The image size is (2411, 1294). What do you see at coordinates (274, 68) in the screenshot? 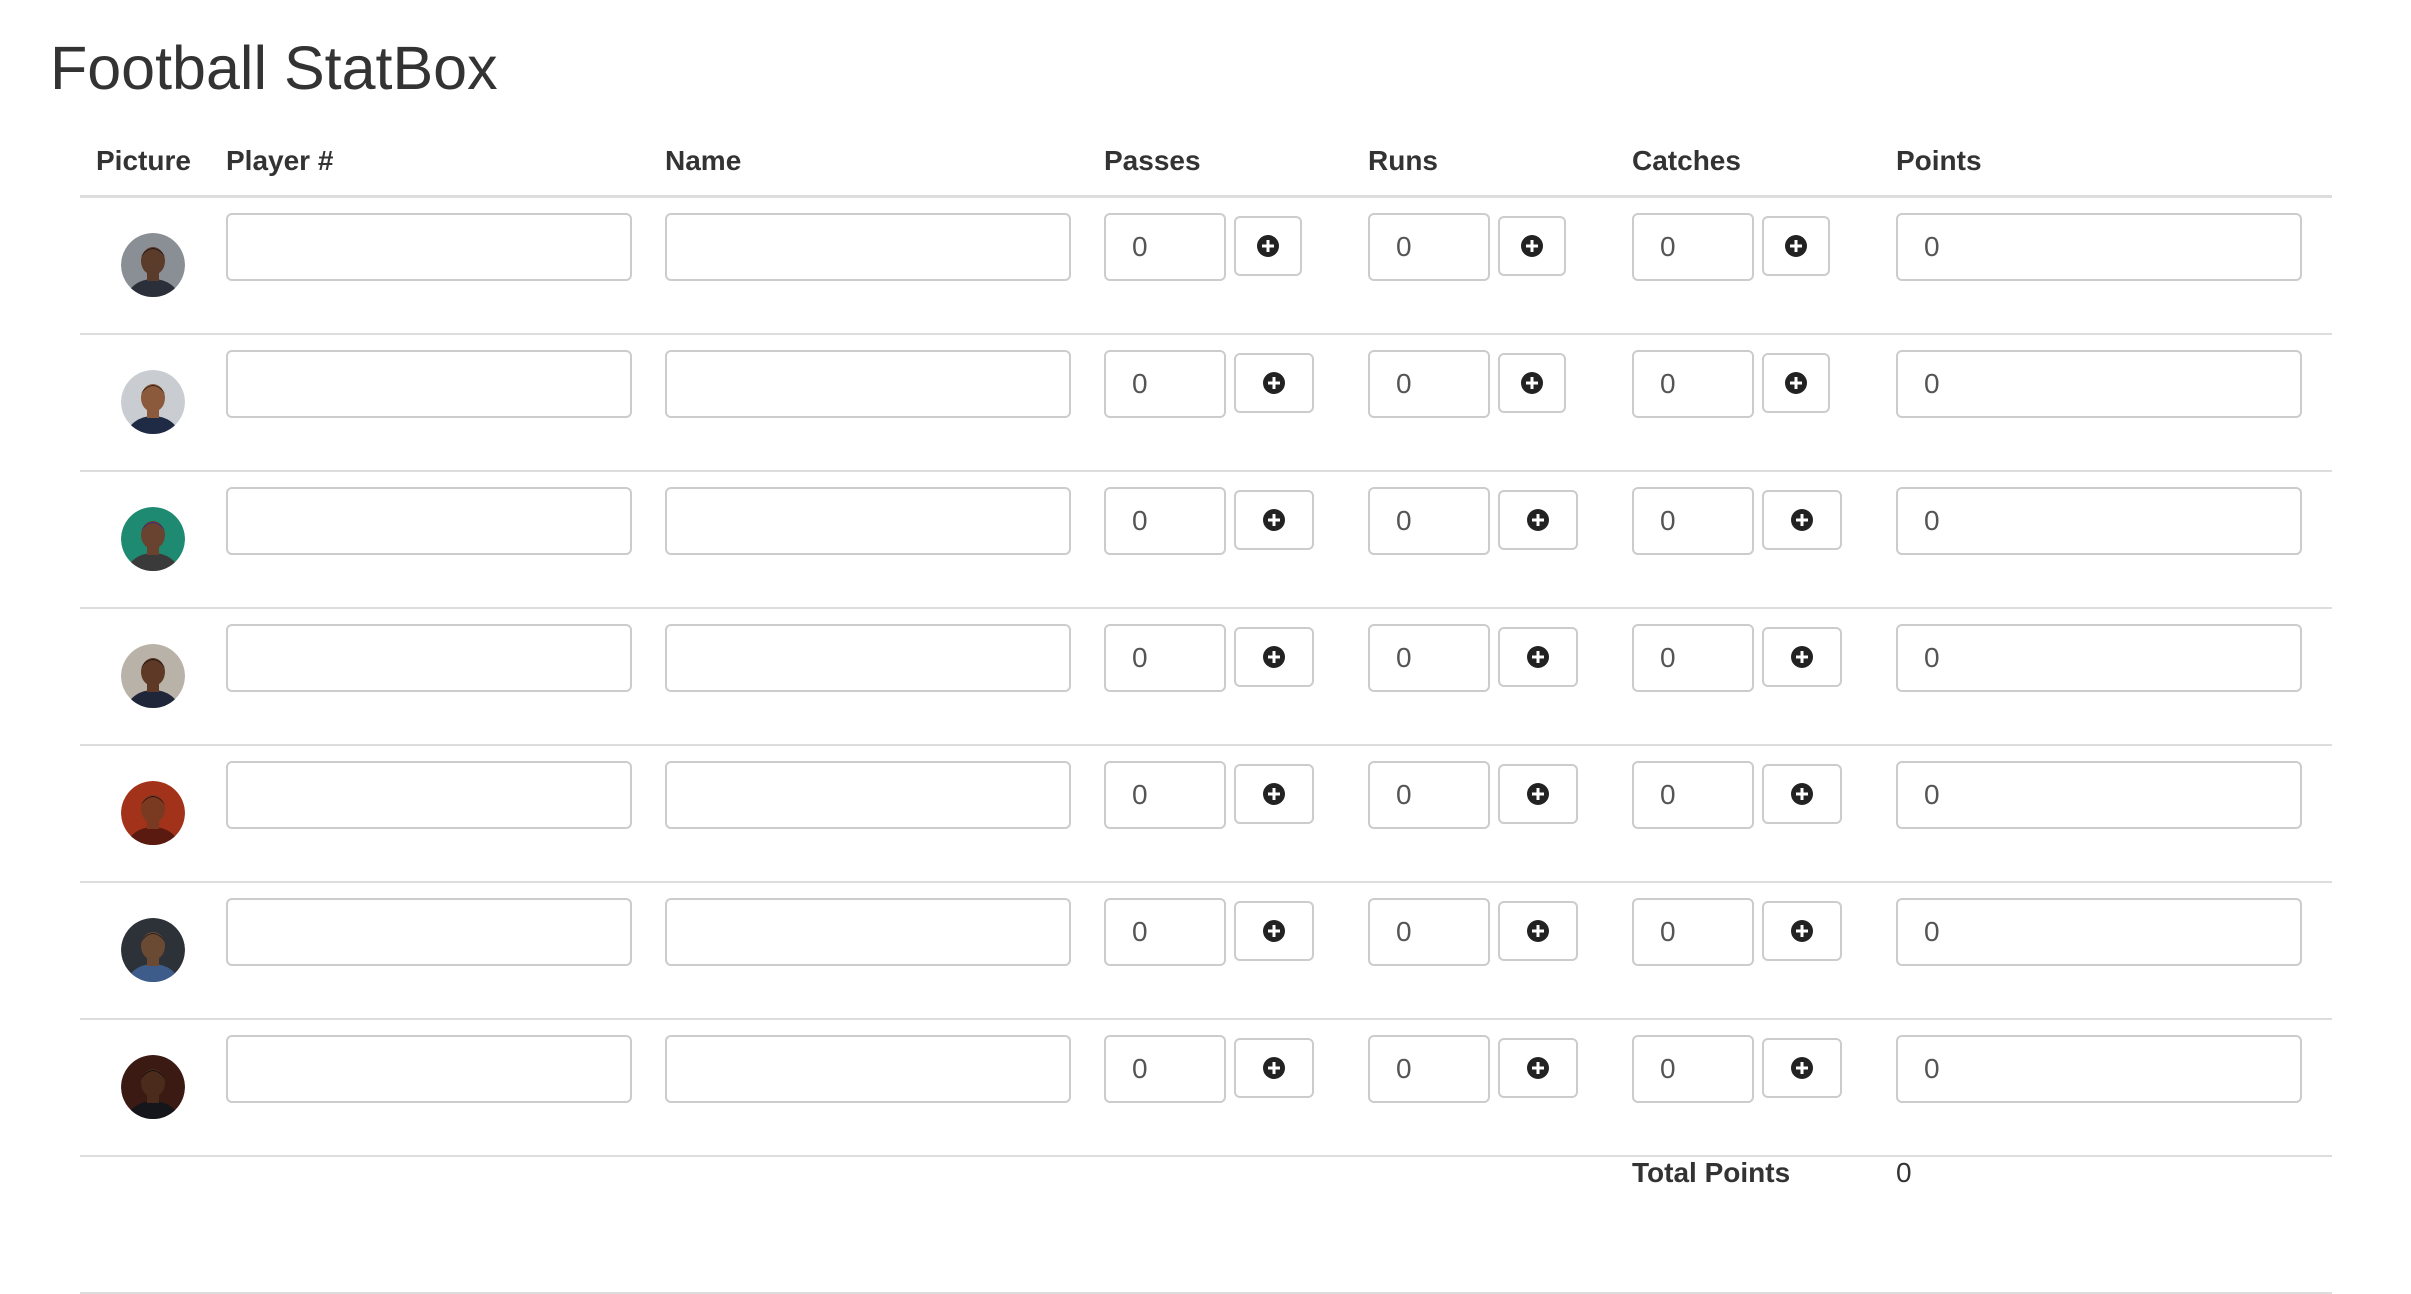
I see `page-title: Football StatBox` at bounding box center [274, 68].